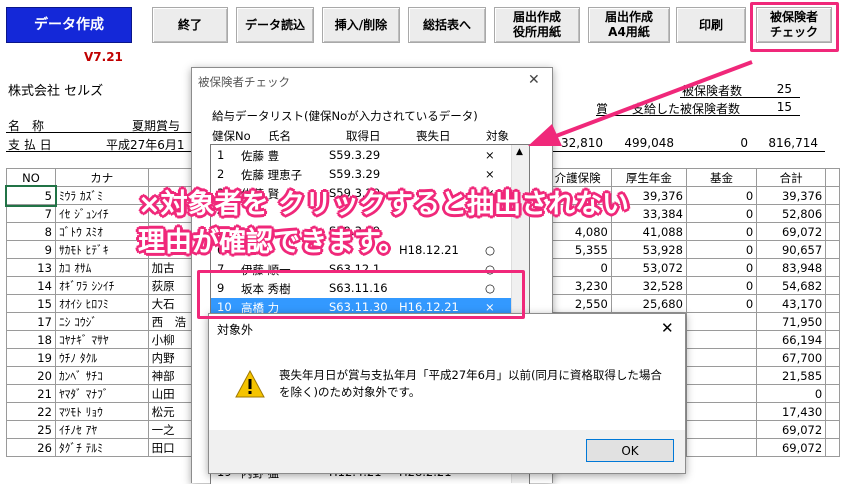 This screenshot has height=484, width=841. What do you see at coordinates (31, 303) in the screenshot?
I see `cell-no: 15` at bounding box center [31, 303].